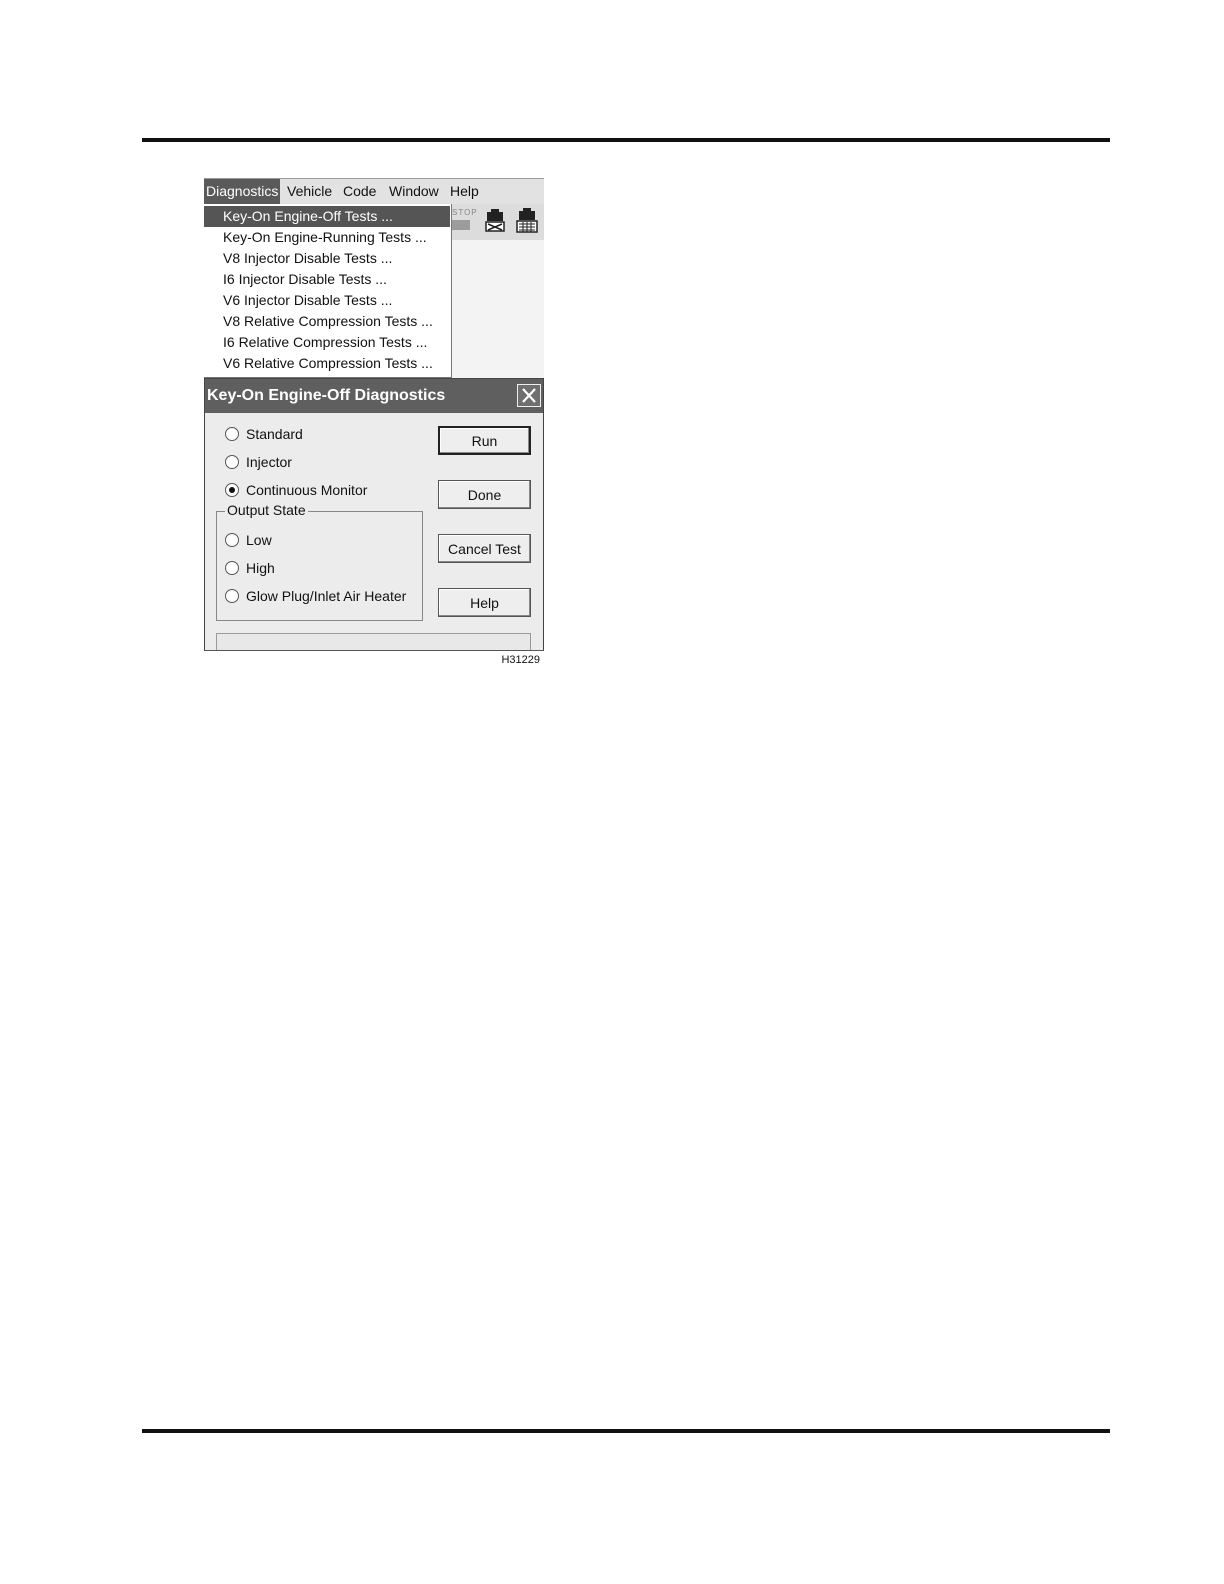 The width and height of the screenshot is (1224, 1584). Describe the element at coordinates (232, 540) in the screenshot. I see `radio-low` at that location.